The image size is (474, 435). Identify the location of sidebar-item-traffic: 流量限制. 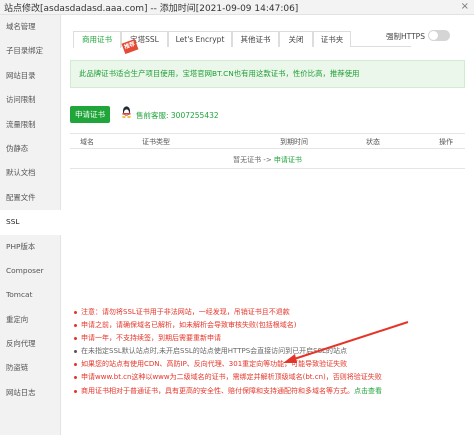
(30, 125).